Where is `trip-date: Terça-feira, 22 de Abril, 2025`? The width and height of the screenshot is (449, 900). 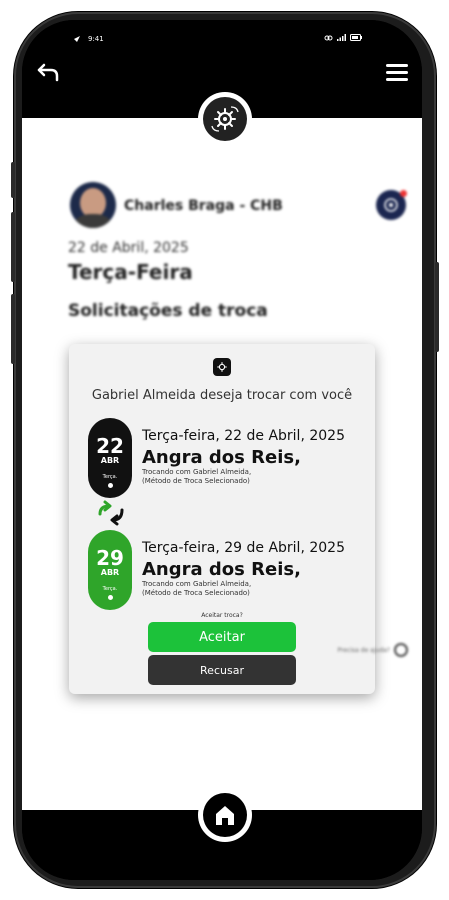 trip-date: Terça-feira, 22 de Abril, 2025 is located at coordinates (243, 436).